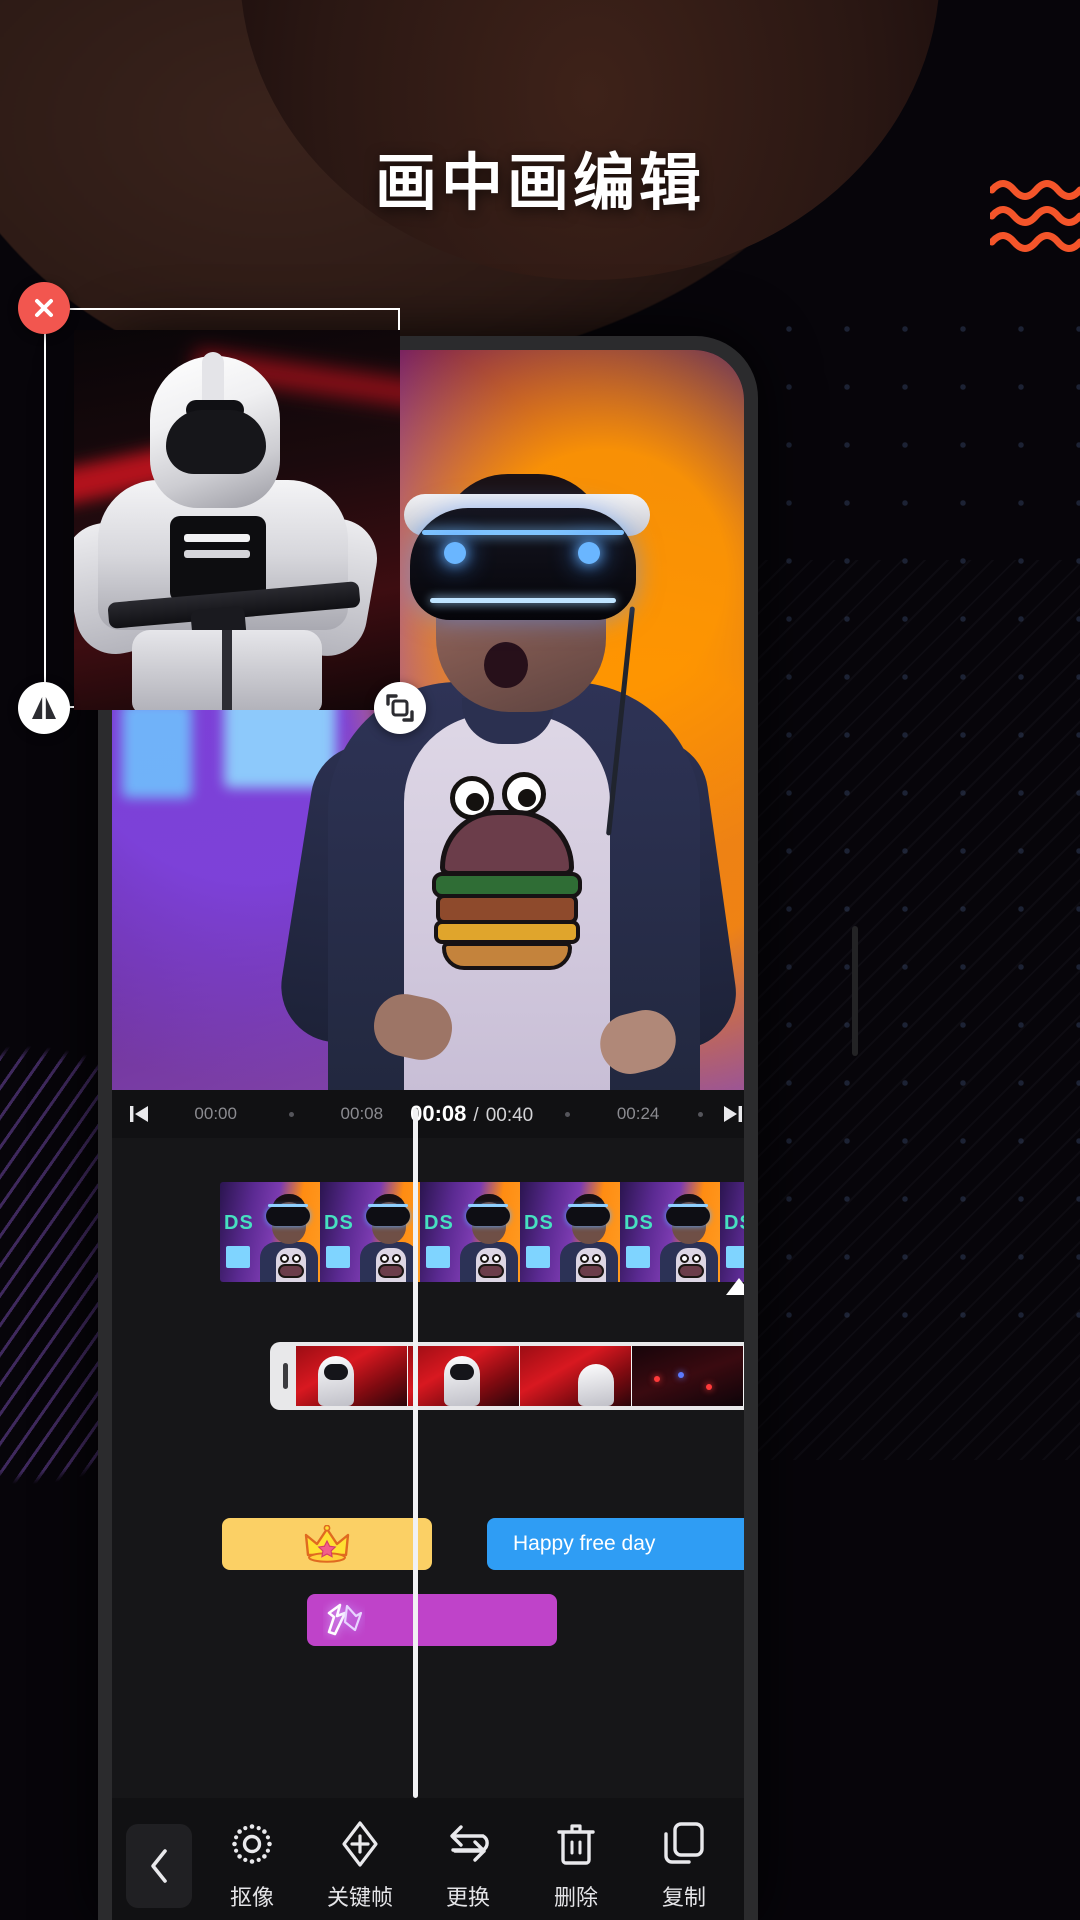  I want to click on page-title: 画中画编辑, so click(539, 183).